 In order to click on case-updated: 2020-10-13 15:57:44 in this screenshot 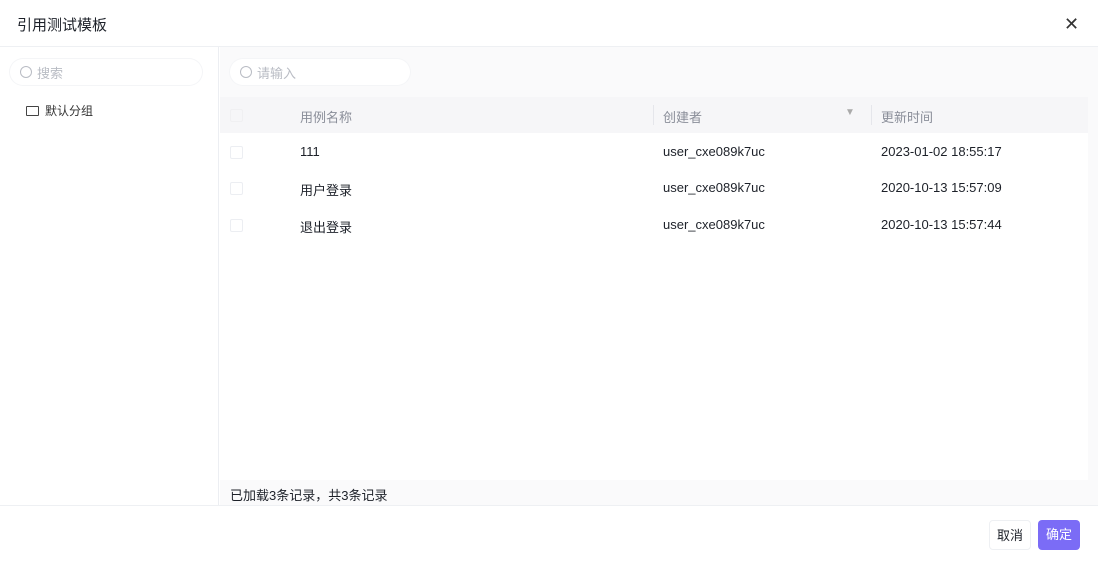, I will do `click(941, 224)`.